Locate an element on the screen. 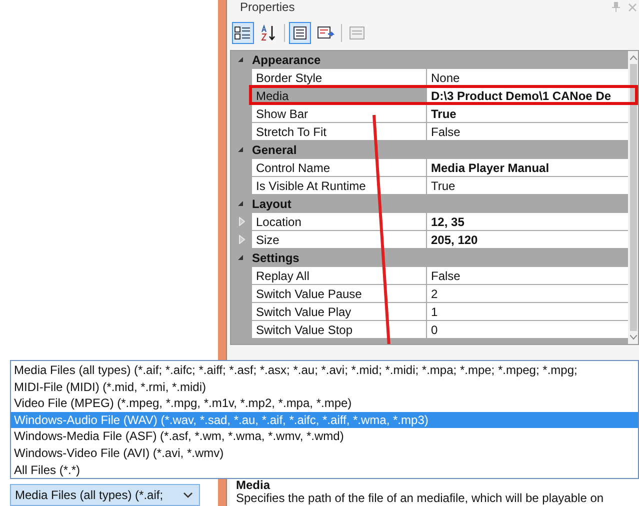  list-option: Windows-Media File (ASF) (*.asf, *.wm, *.wma, *.wmv, *.wmd) is located at coordinates (324, 436).